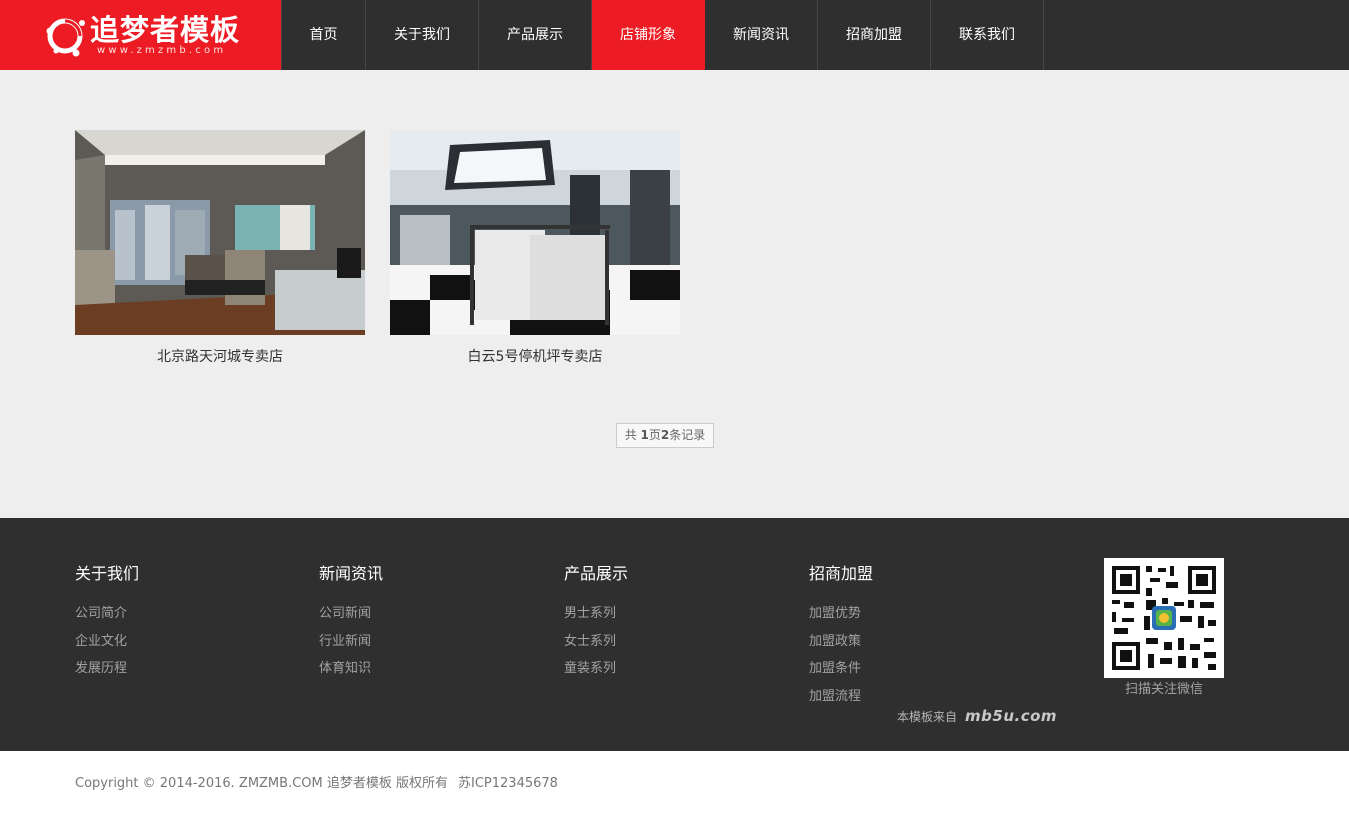 The image size is (1349, 815). Describe the element at coordinates (687, 435) in the screenshot. I see `pager-suffix: 条记录` at that location.